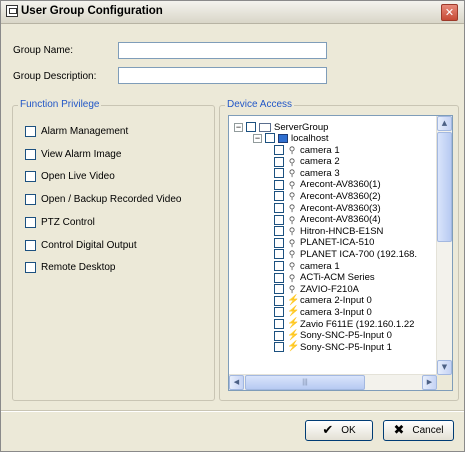  What do you see at coordinates (359, 254) in the screenshot?
I see `tree-node-label: PLANET ICA-700 (192.168.` at bounding box center [359, 254].